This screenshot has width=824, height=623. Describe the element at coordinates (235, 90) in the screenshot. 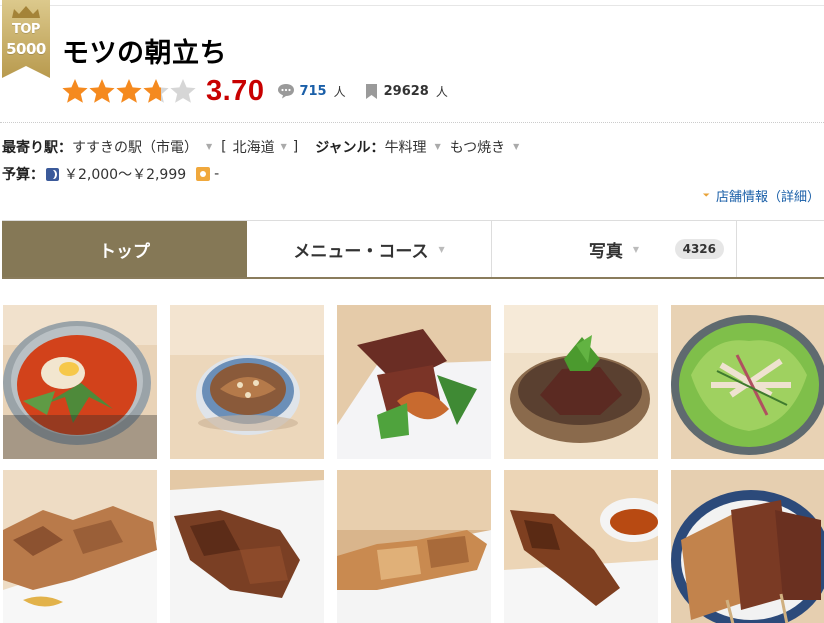

I see `rating-score: 3.70` at that location.